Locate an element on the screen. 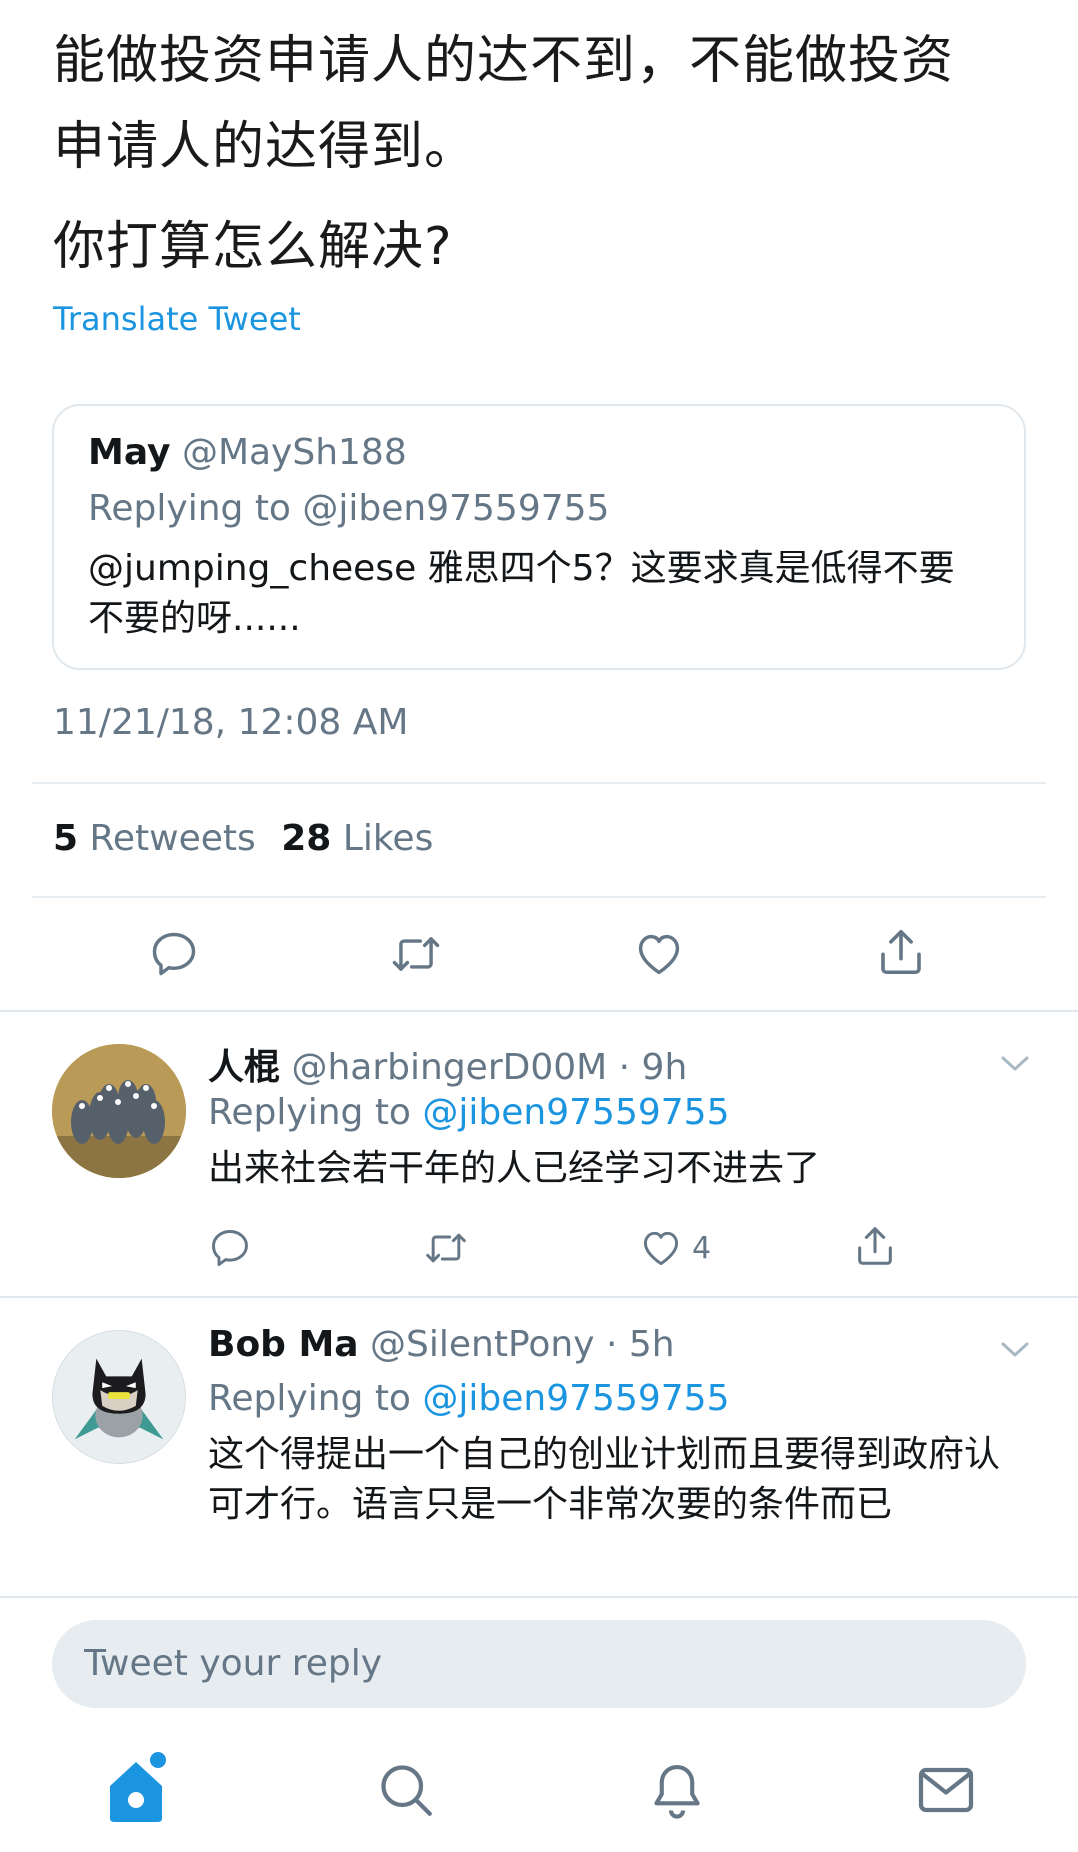  tab-messages is located at coordinates (946, 1792).